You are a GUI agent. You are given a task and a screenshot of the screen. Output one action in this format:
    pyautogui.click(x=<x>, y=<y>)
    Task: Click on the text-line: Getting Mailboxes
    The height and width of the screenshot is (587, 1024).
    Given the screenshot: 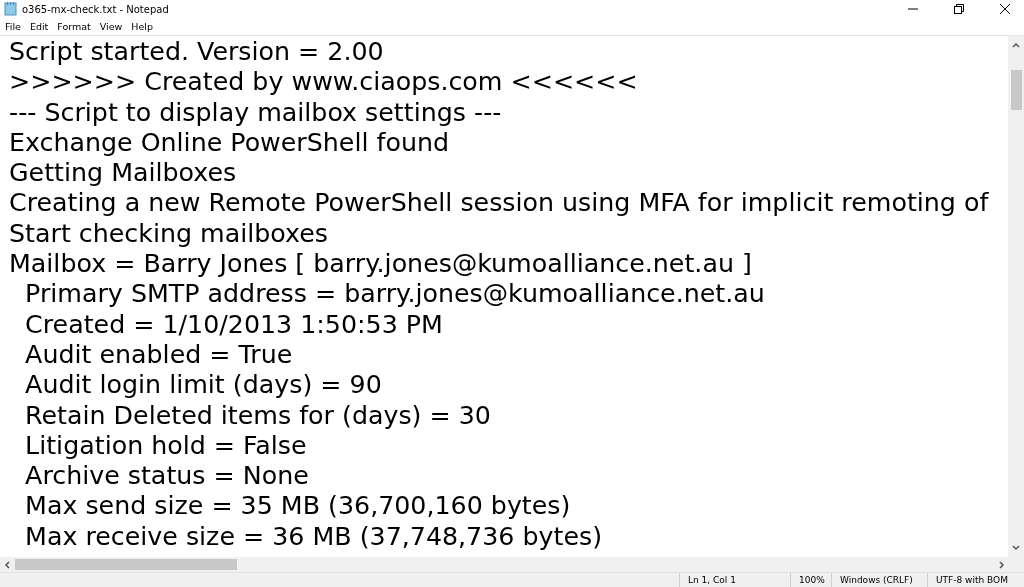 What is the action you would take?
    pyautogui.click(x=123, y=173)
    